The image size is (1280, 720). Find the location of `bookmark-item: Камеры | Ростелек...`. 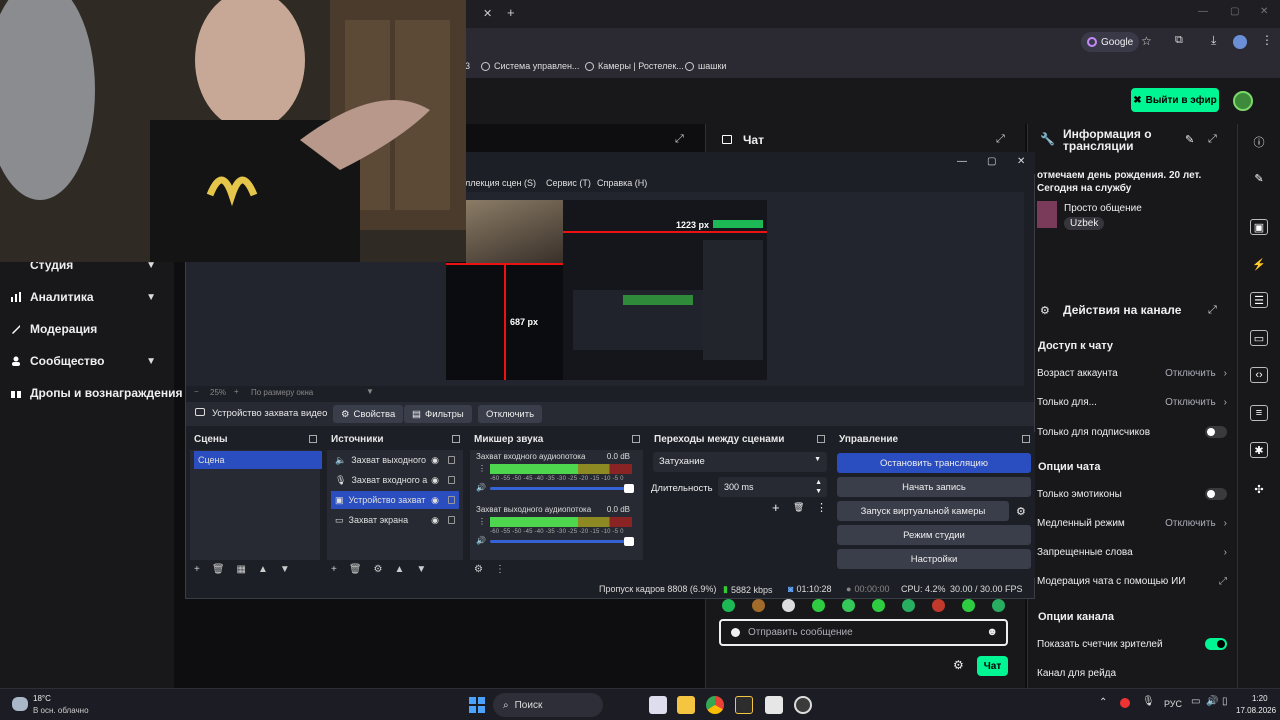

bookmark-item: Камеры | Ростелек... is located at coordinates (634, 66).